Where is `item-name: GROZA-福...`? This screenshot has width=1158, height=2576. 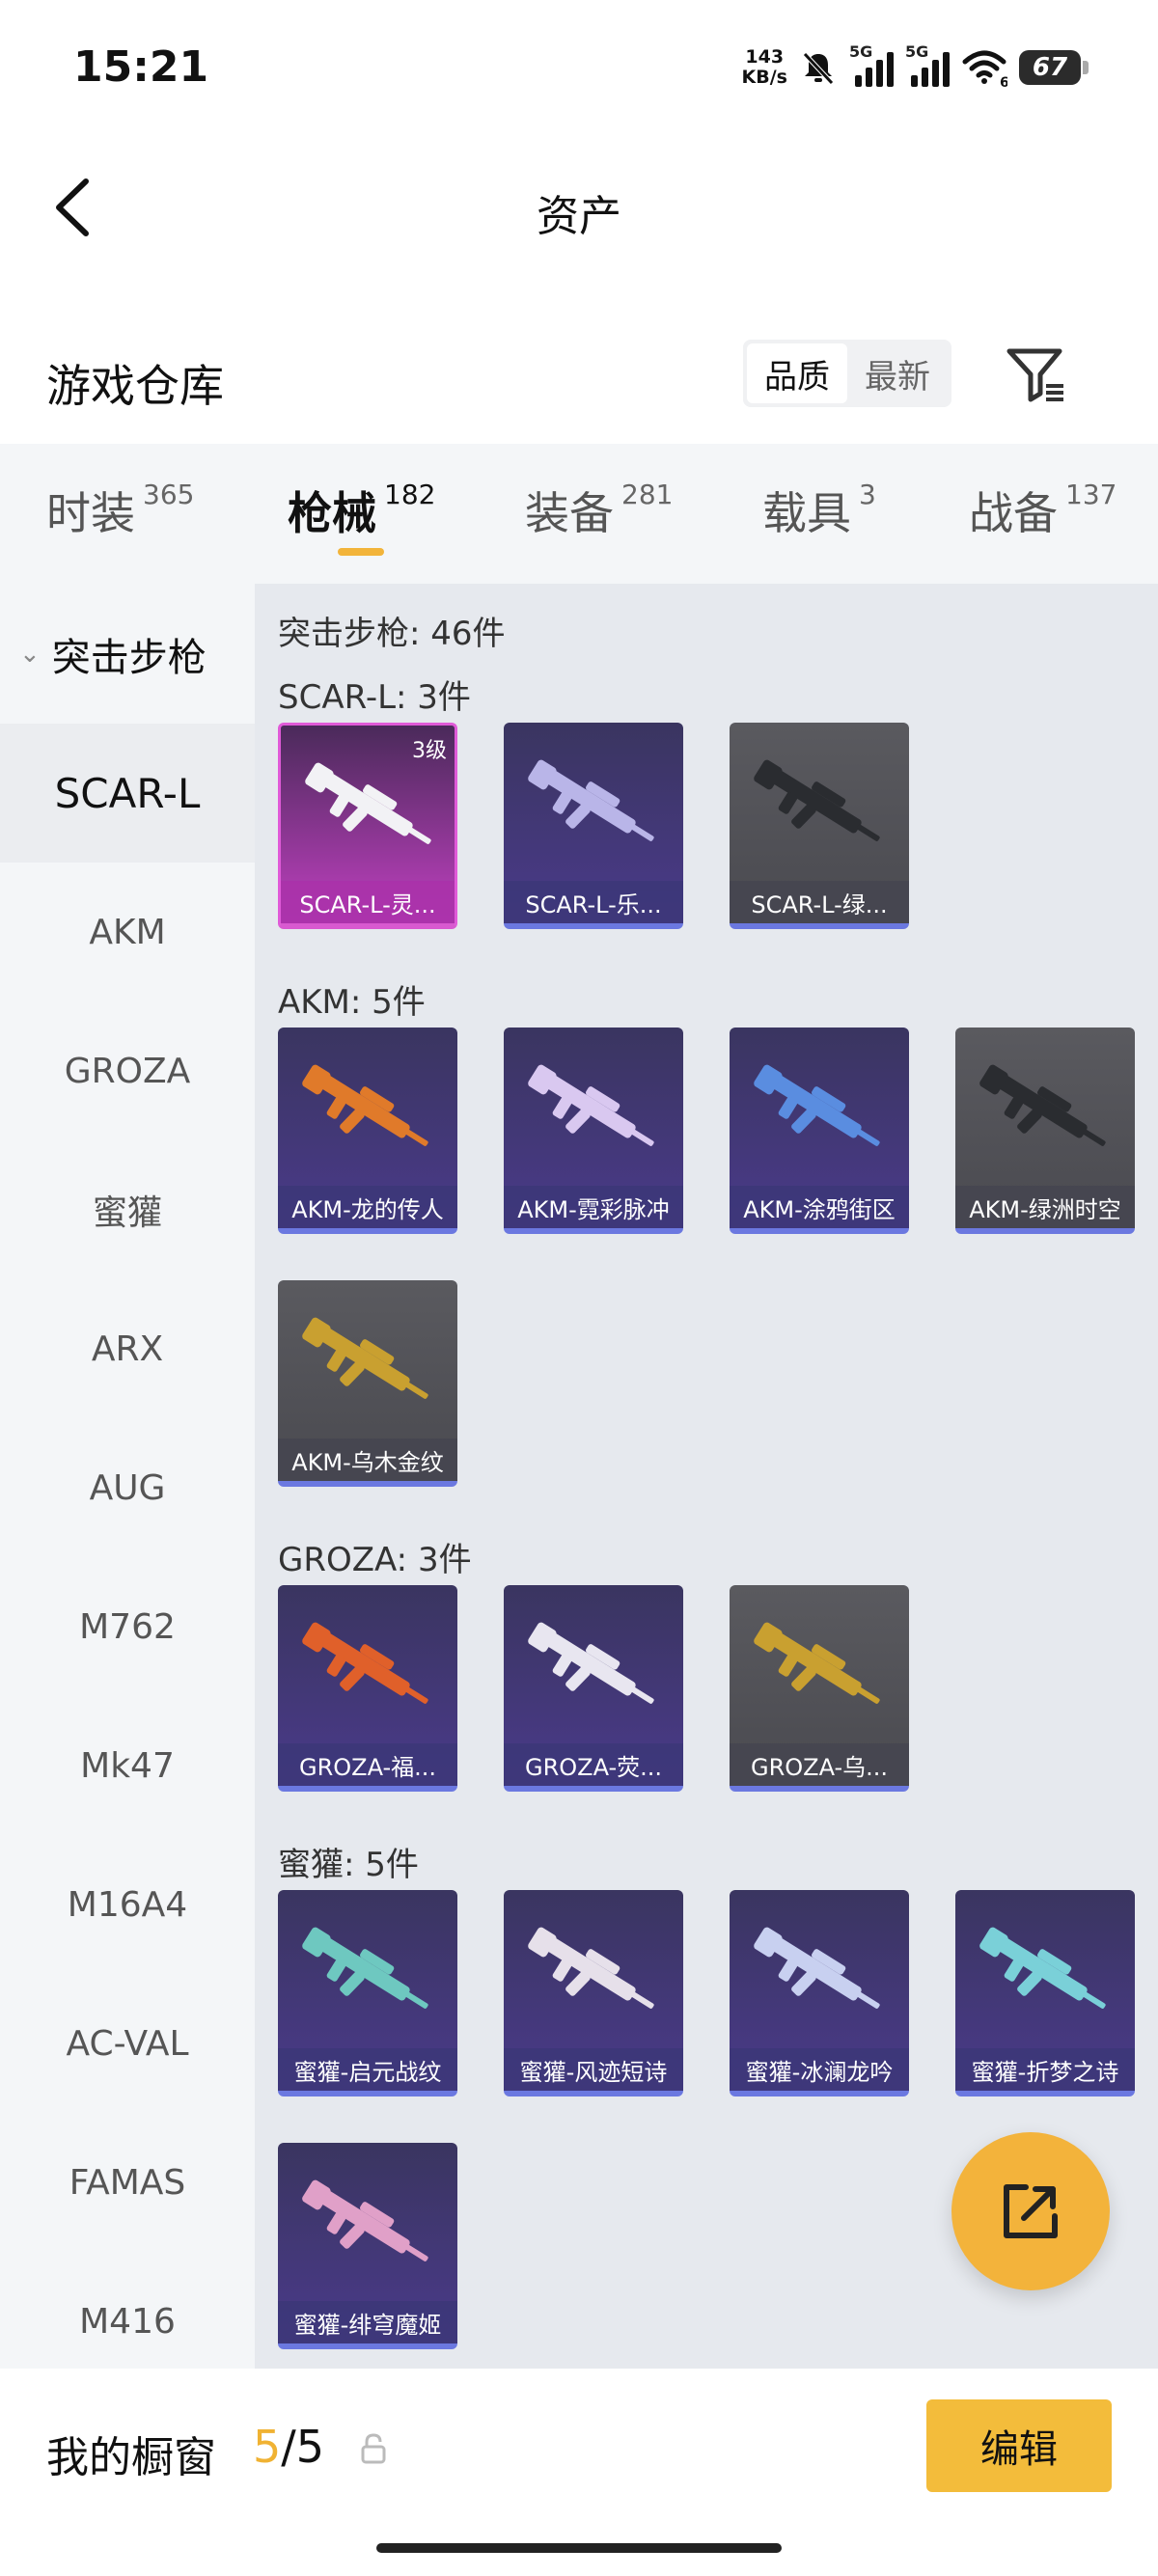
item-name: GROZA-福... is located at coordinates (367, 1764).